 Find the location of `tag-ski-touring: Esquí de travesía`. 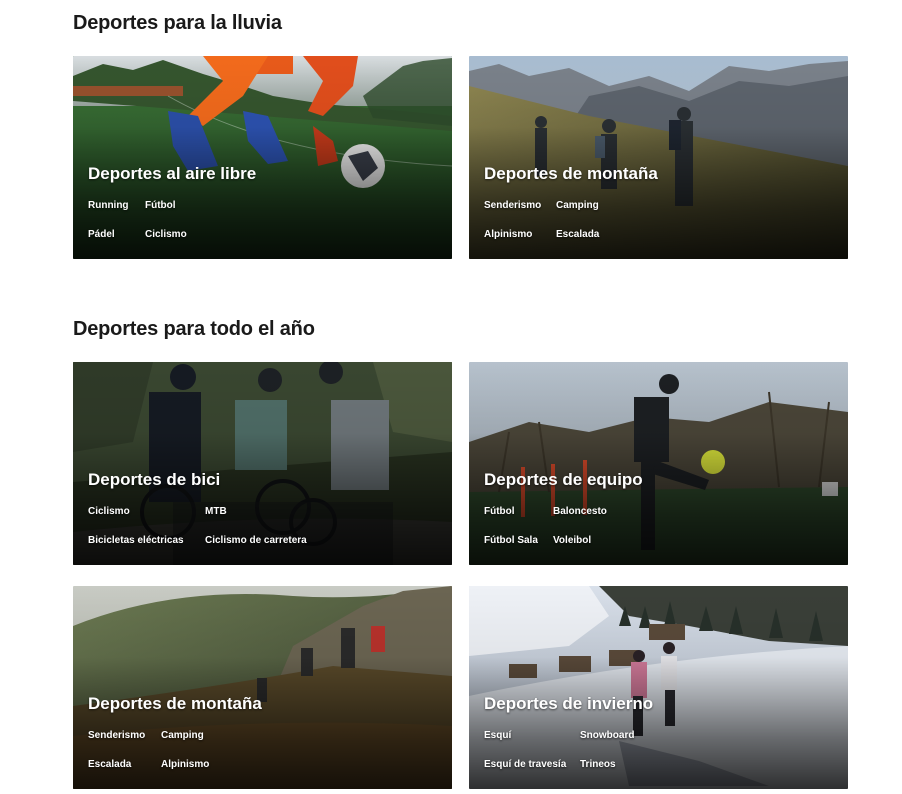

tag-ski-touring: Esquí de travesía is located at coordinates (525, 764).